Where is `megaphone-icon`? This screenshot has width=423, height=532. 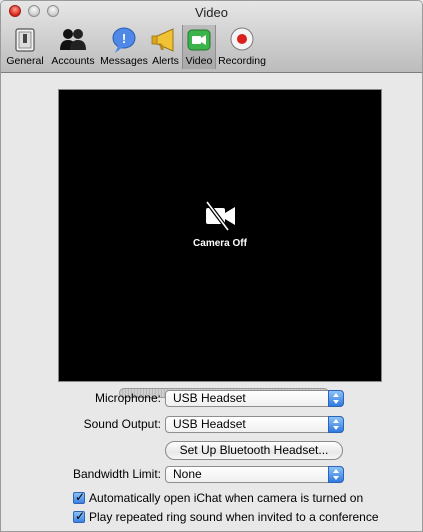 megaphone-icon is located at coordinates (162, 40).